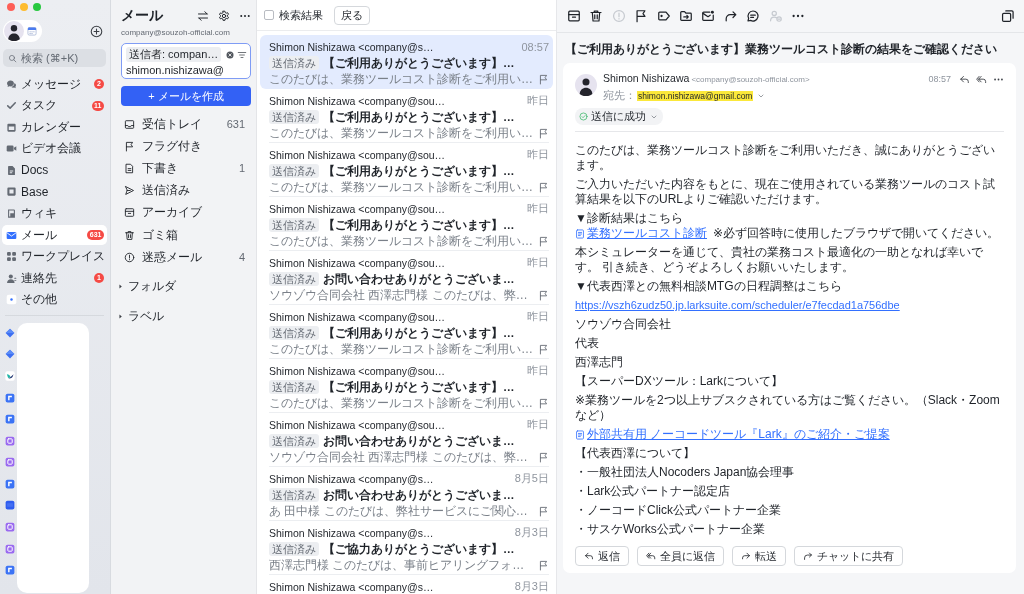  What do you see at coordinates (224, 15) in the screenshot?
I see `settings-icon` at bounding box center [224, 15].